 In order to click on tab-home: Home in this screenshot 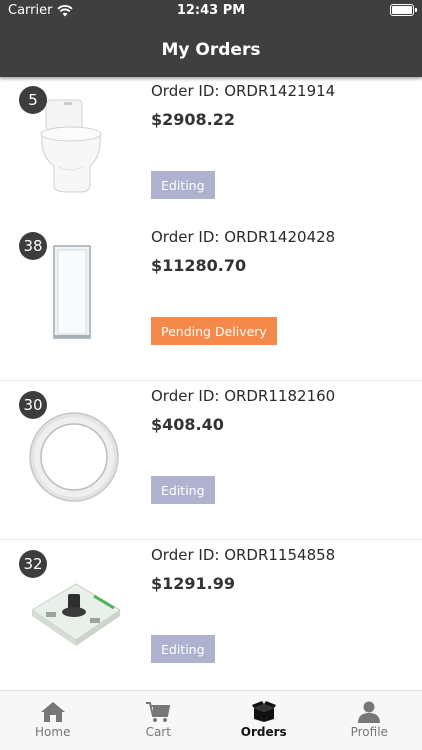, I will do `click(53, 720)`.